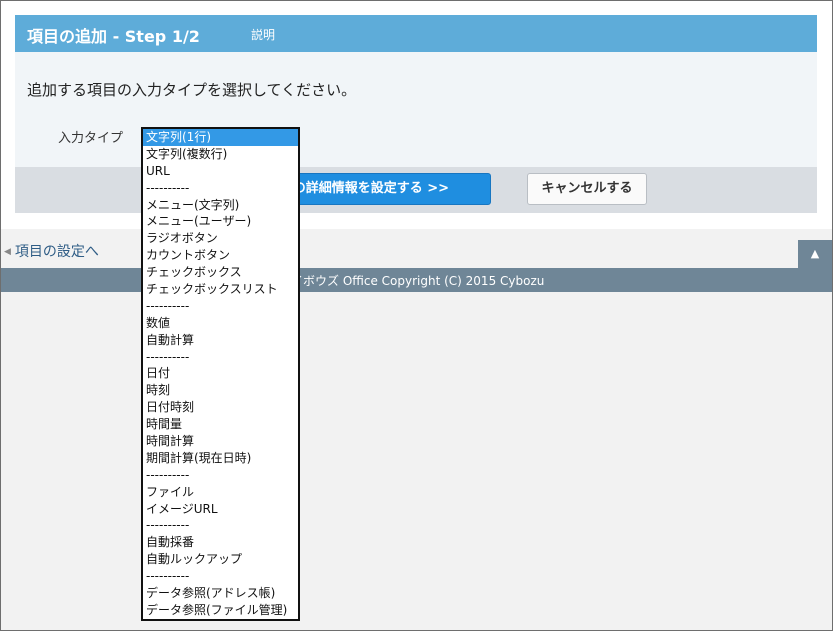 The width and height of the screenshot is (833, 631). I want to click on input-type-option: 自動ルックアップ, so click(220, 559).